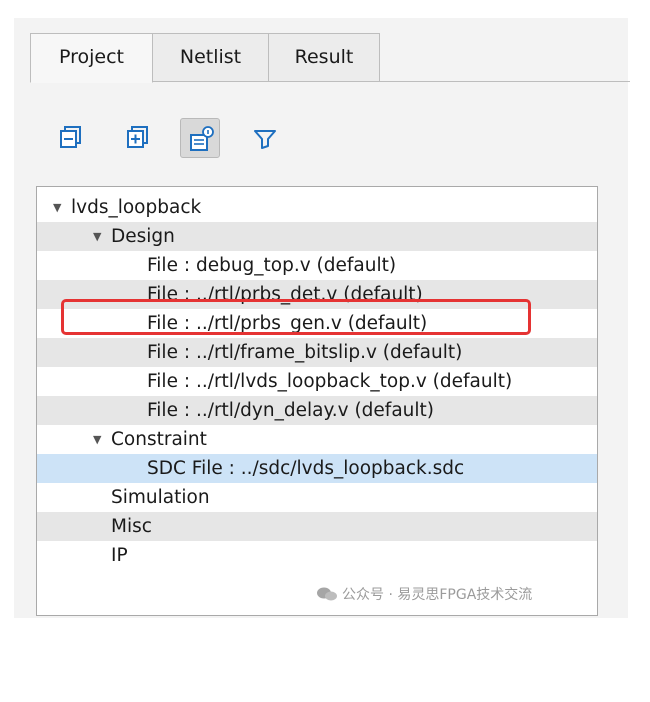 The width and height of the screenshot is (650, 702). Describe the element at coordinates (136, 207) in the screenshot. I see `tree-node-label: lvds_loopback` at that location.